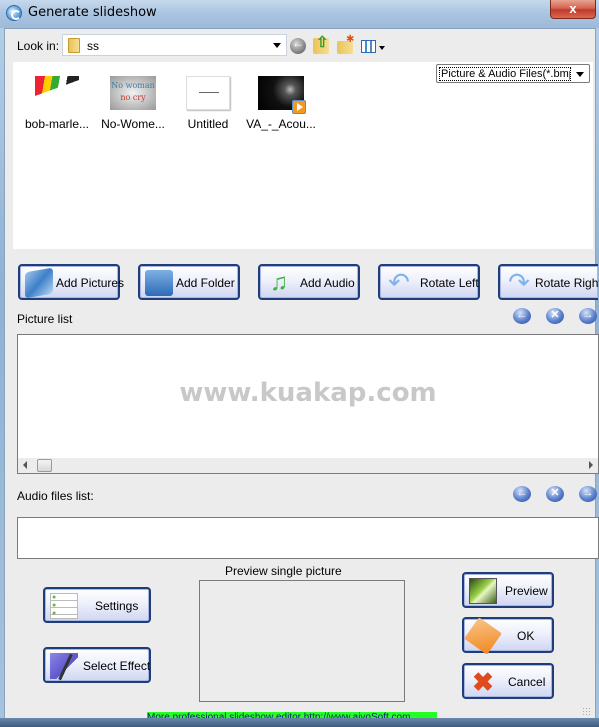  I want to click on close-button: x, so click(573, 9).